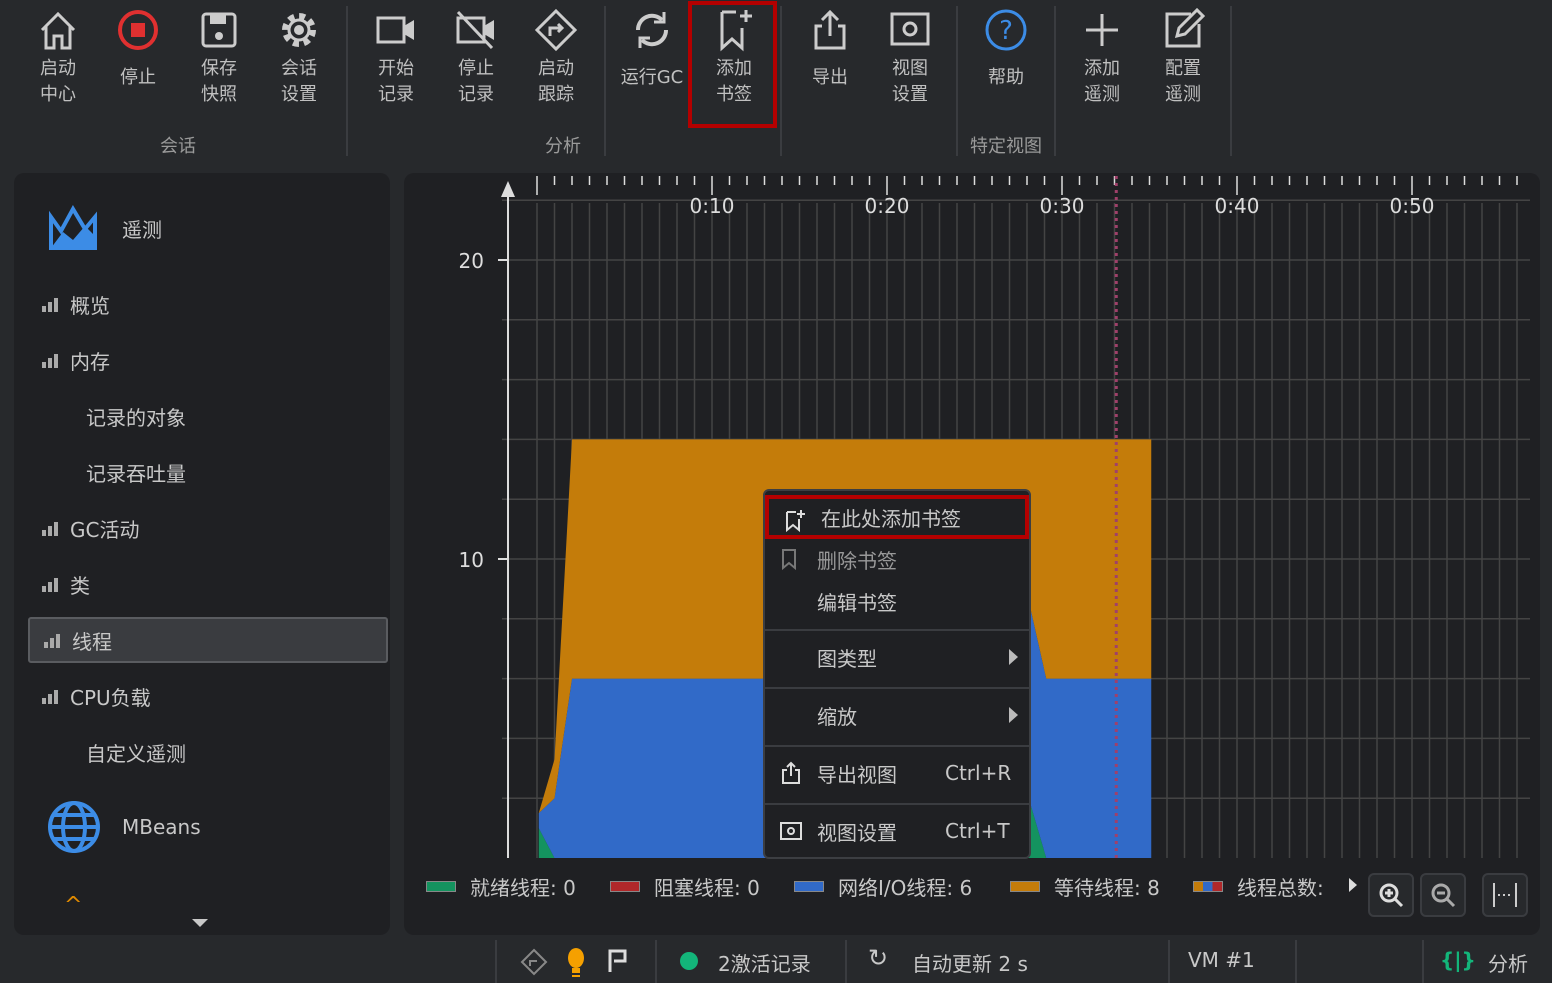  Describe the element at coordinates (857, 774) in the screenshot. I see `menu-item-label: 导出视图` at that location.